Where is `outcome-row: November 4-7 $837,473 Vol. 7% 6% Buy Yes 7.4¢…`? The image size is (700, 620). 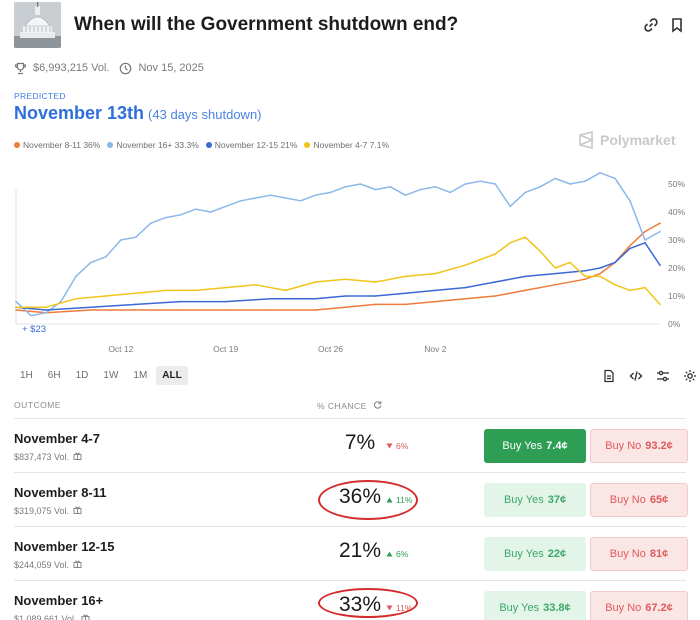 outcome-row: November 4-7 $837,473 Vol. 7% 6% Buy Yes 7.4¢… is located at coordinates (351, 445).